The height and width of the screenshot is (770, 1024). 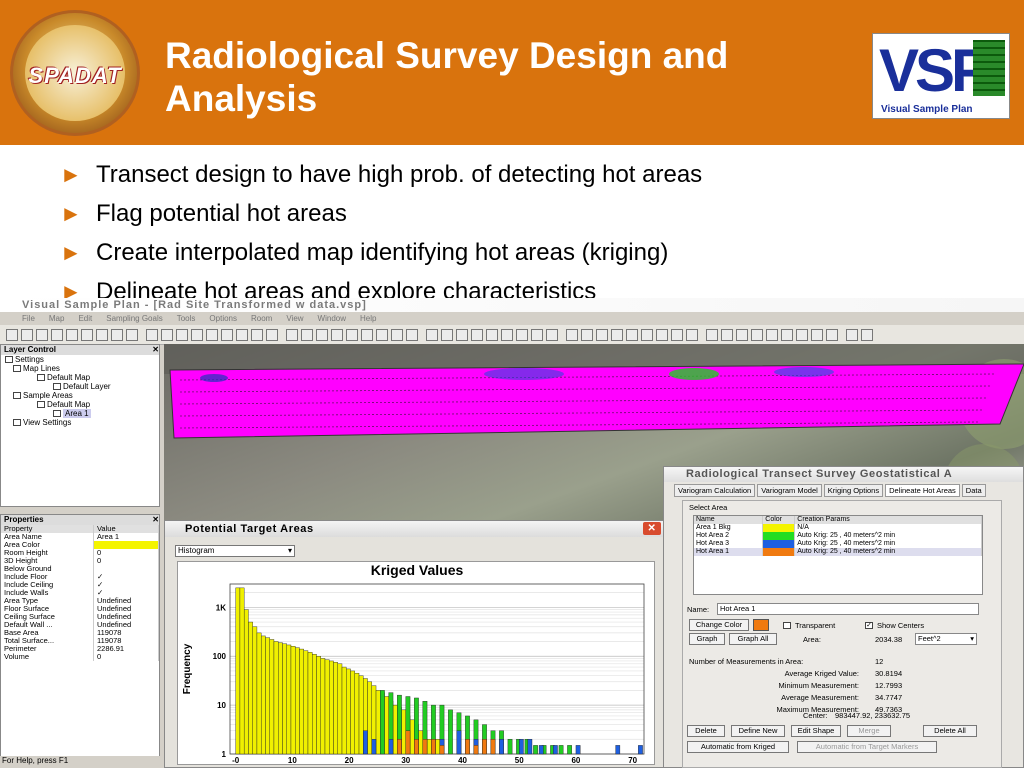 I want to click on menu-item: Help, so click(x=368, y=318).